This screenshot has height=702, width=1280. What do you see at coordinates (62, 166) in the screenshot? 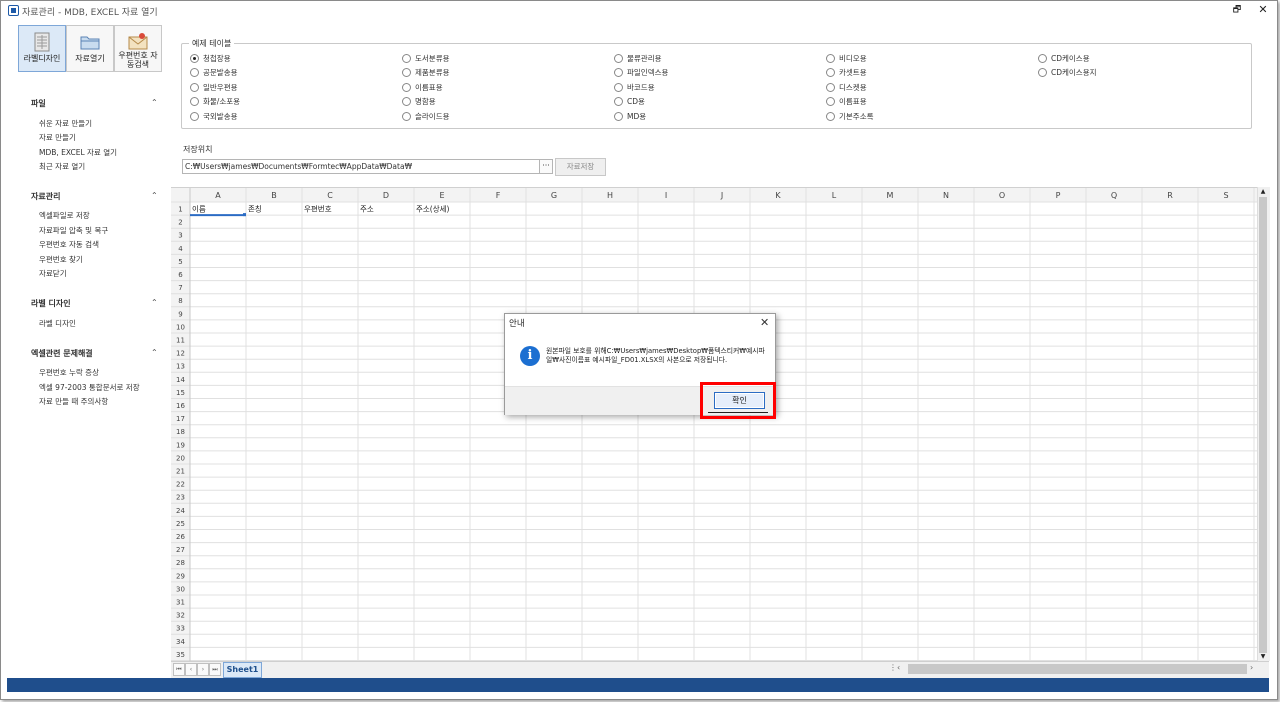
I see `sidebar-item-recent: 최근 자료 열기` at bounding box center [62, 166].